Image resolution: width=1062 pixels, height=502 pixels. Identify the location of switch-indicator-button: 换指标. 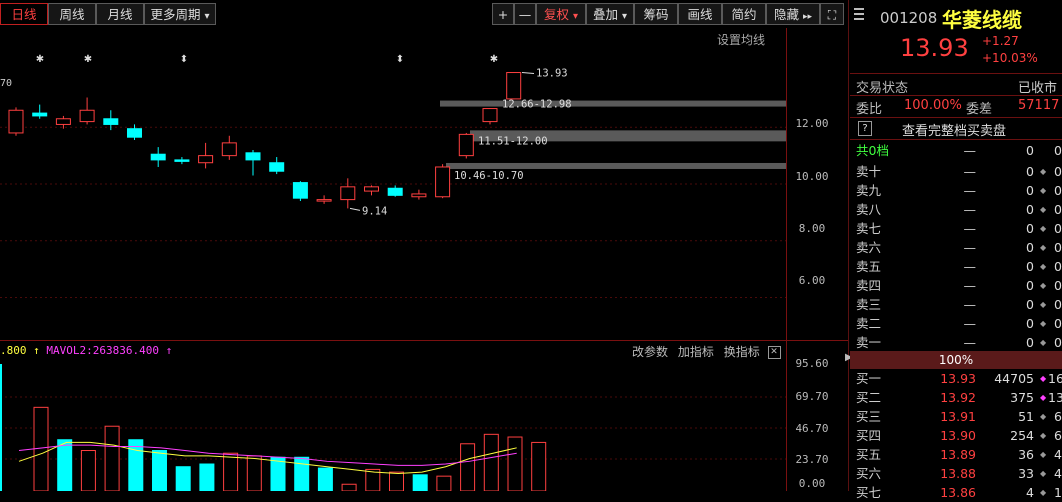
(742, 352).